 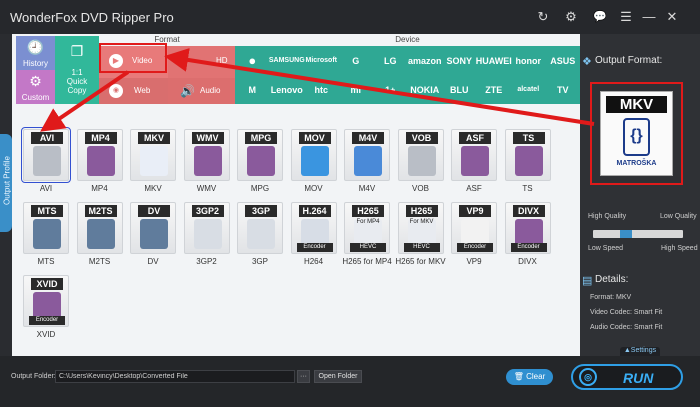 I want to click on brand-google-label: G, so click(x=356, y=60).